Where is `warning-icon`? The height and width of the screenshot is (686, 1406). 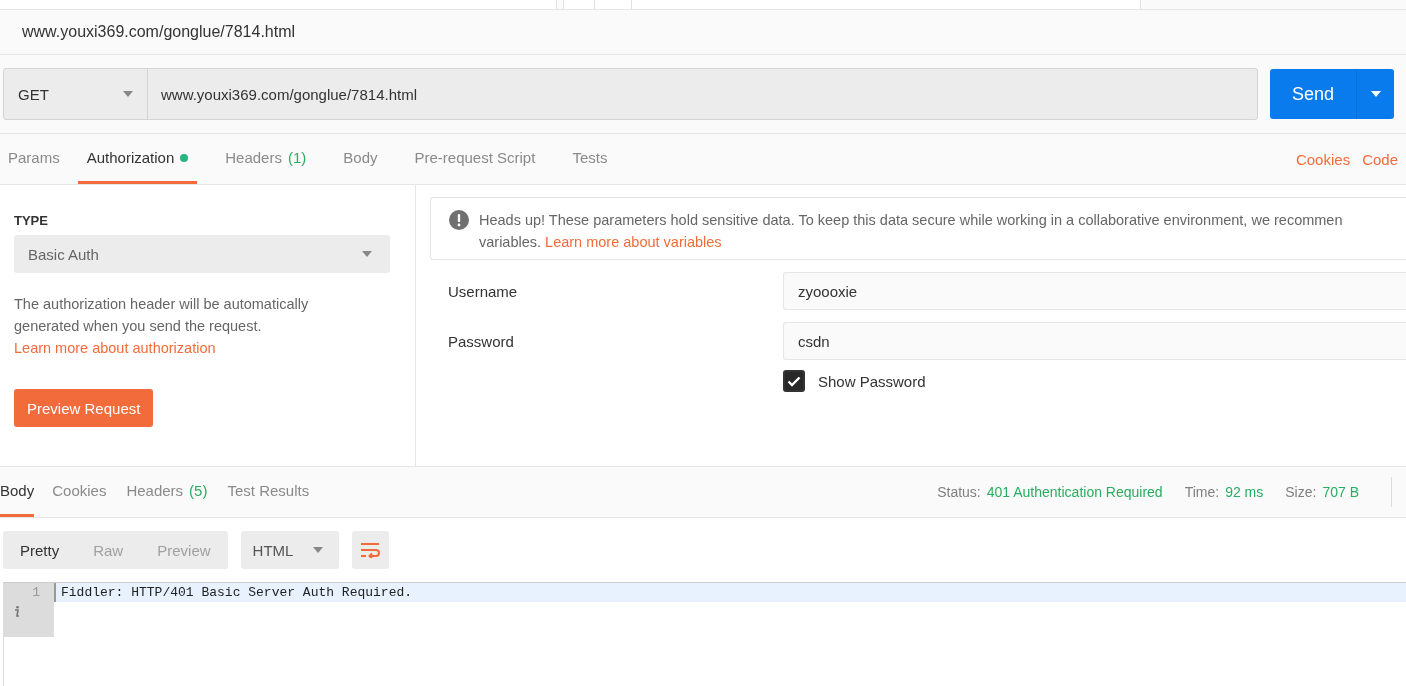 warning-icon is located at coordinates (459, 220).